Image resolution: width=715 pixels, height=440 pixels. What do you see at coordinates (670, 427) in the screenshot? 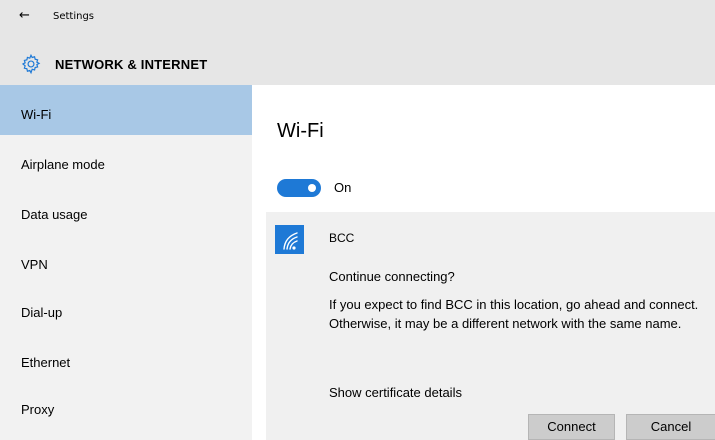
I see `cancel-button: Cancel` at bounding box center [670, 427].